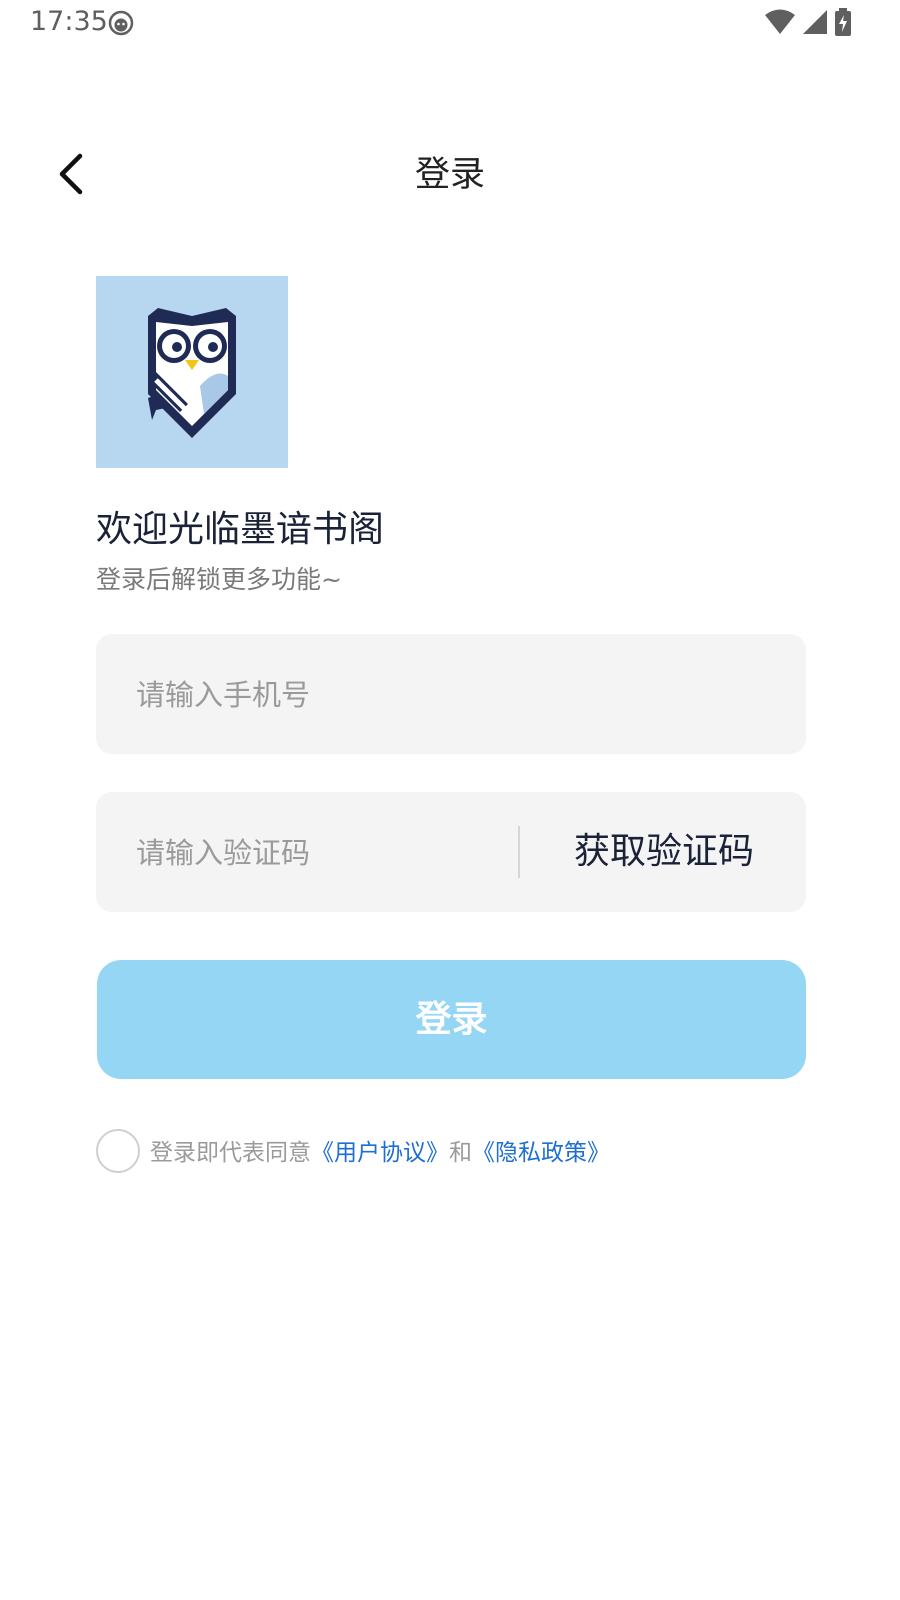 This screenshot has width=900, height=1600. What do you see at coordinates (460, 1153) in the screenshot?
I see `agreement-conjunction: 和` at bounding box center [460, 1153].